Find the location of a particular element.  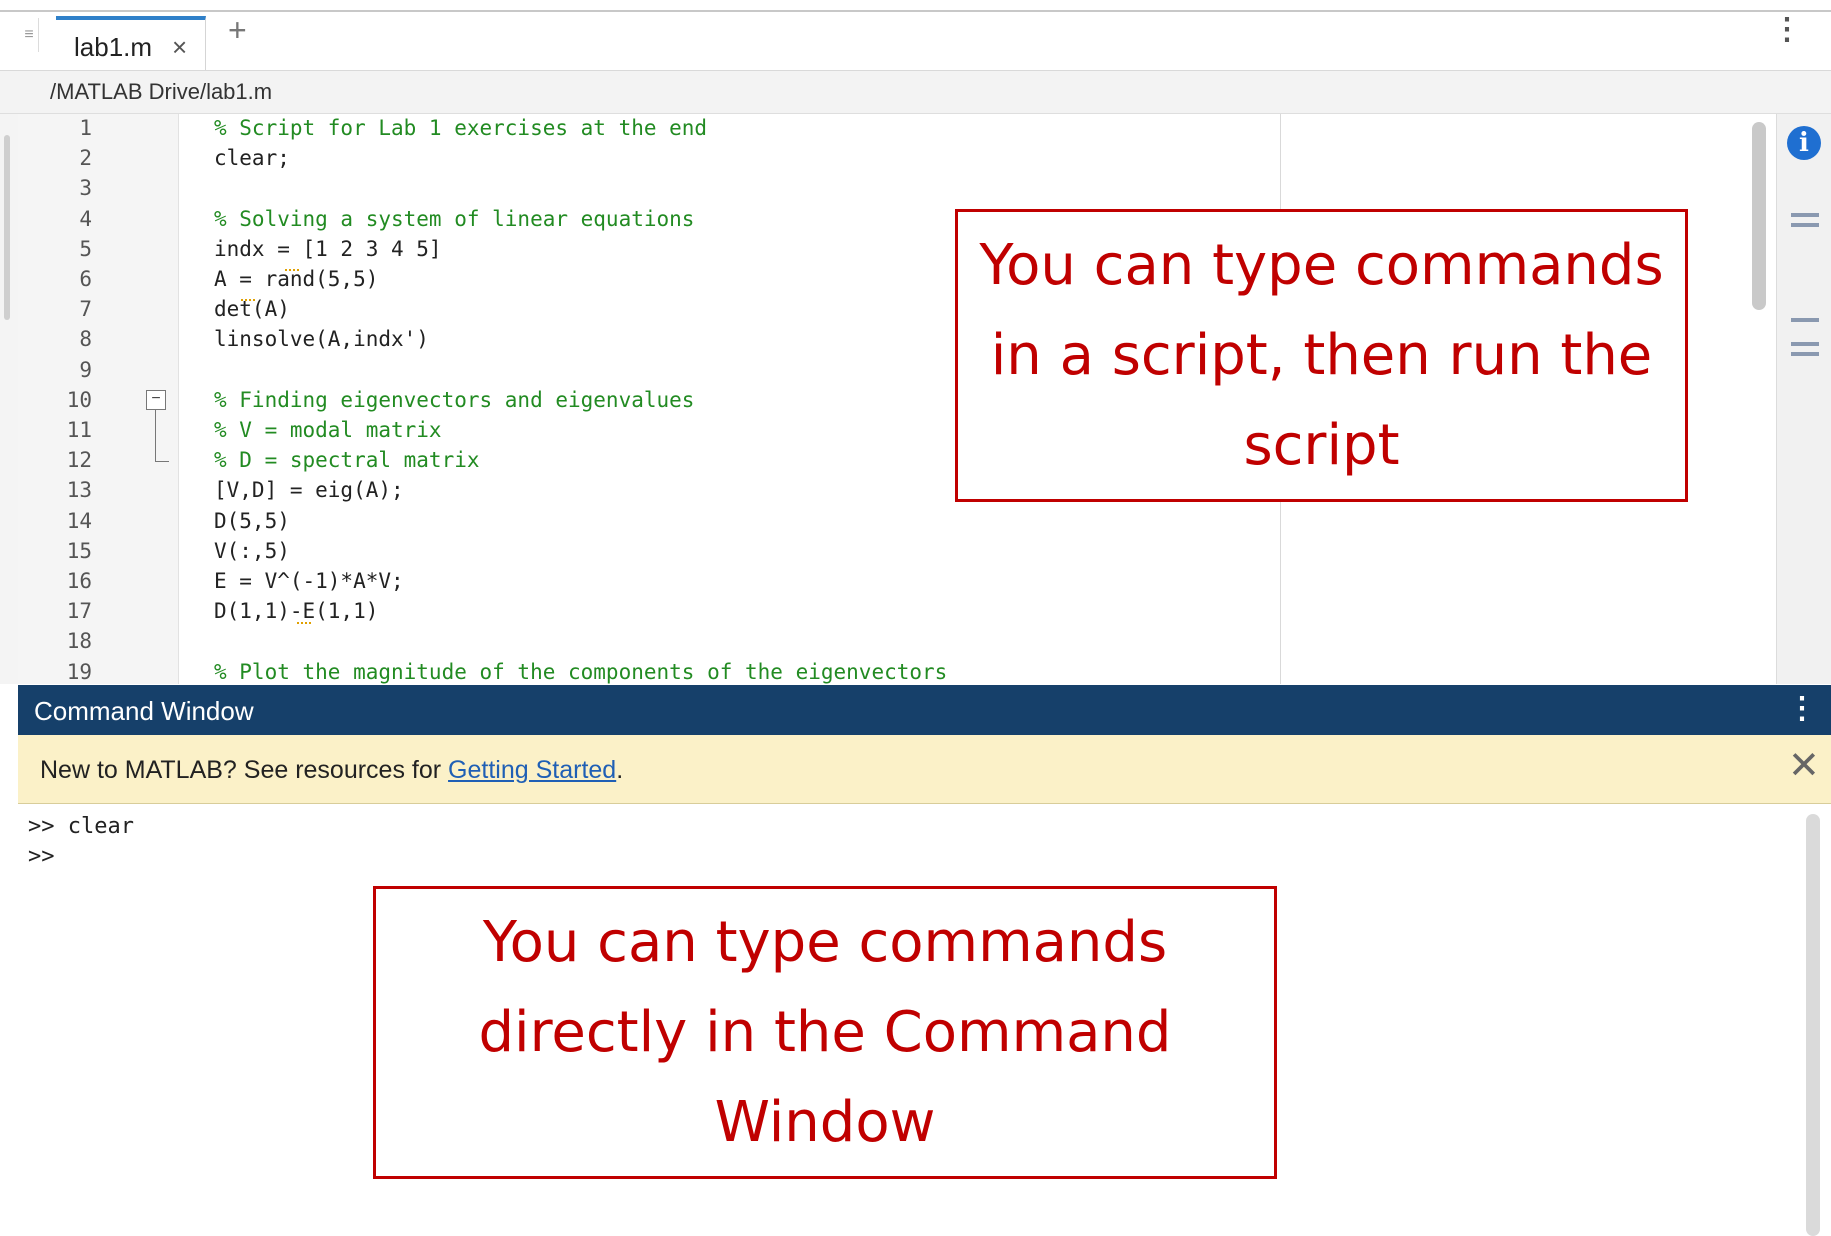

editor-tab-bar is located at coordinates (915, 41).